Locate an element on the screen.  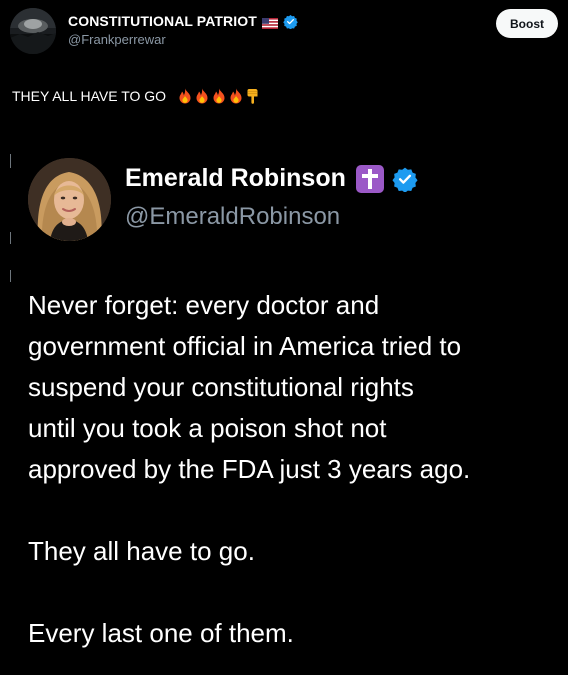
emoji-row is located at coordinates (219, 96).